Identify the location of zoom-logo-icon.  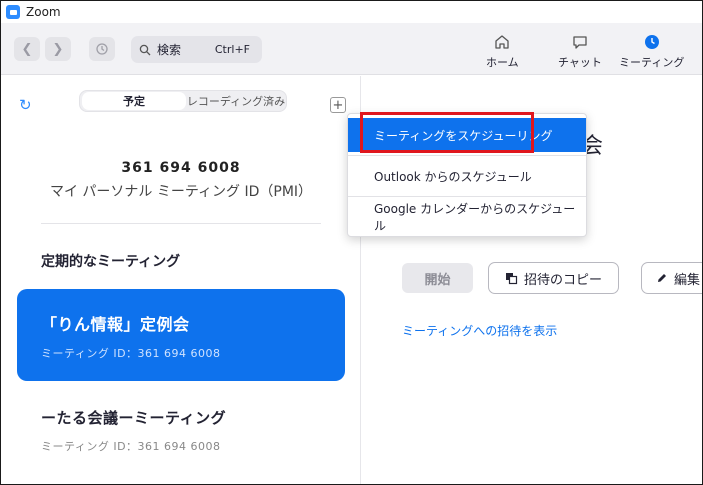
(13, 12).